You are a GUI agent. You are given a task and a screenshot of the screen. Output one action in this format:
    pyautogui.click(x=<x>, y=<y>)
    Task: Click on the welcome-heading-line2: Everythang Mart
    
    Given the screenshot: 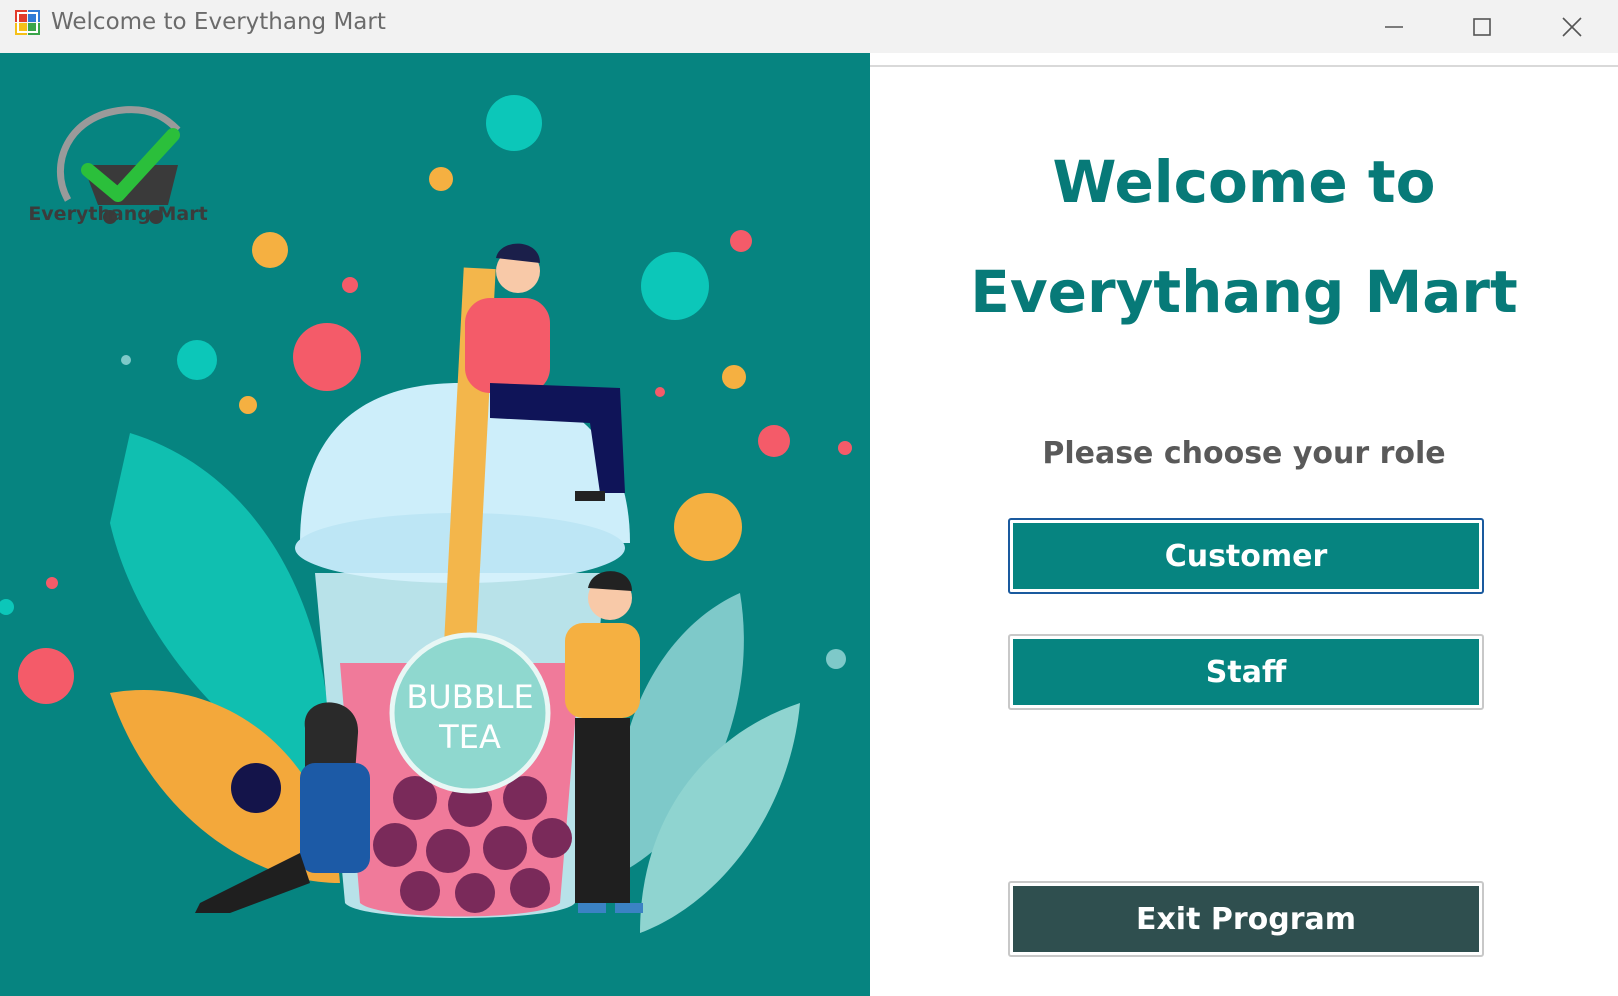 What is the action you would take?
    pyautogui.click(x=1244, y=292)
    